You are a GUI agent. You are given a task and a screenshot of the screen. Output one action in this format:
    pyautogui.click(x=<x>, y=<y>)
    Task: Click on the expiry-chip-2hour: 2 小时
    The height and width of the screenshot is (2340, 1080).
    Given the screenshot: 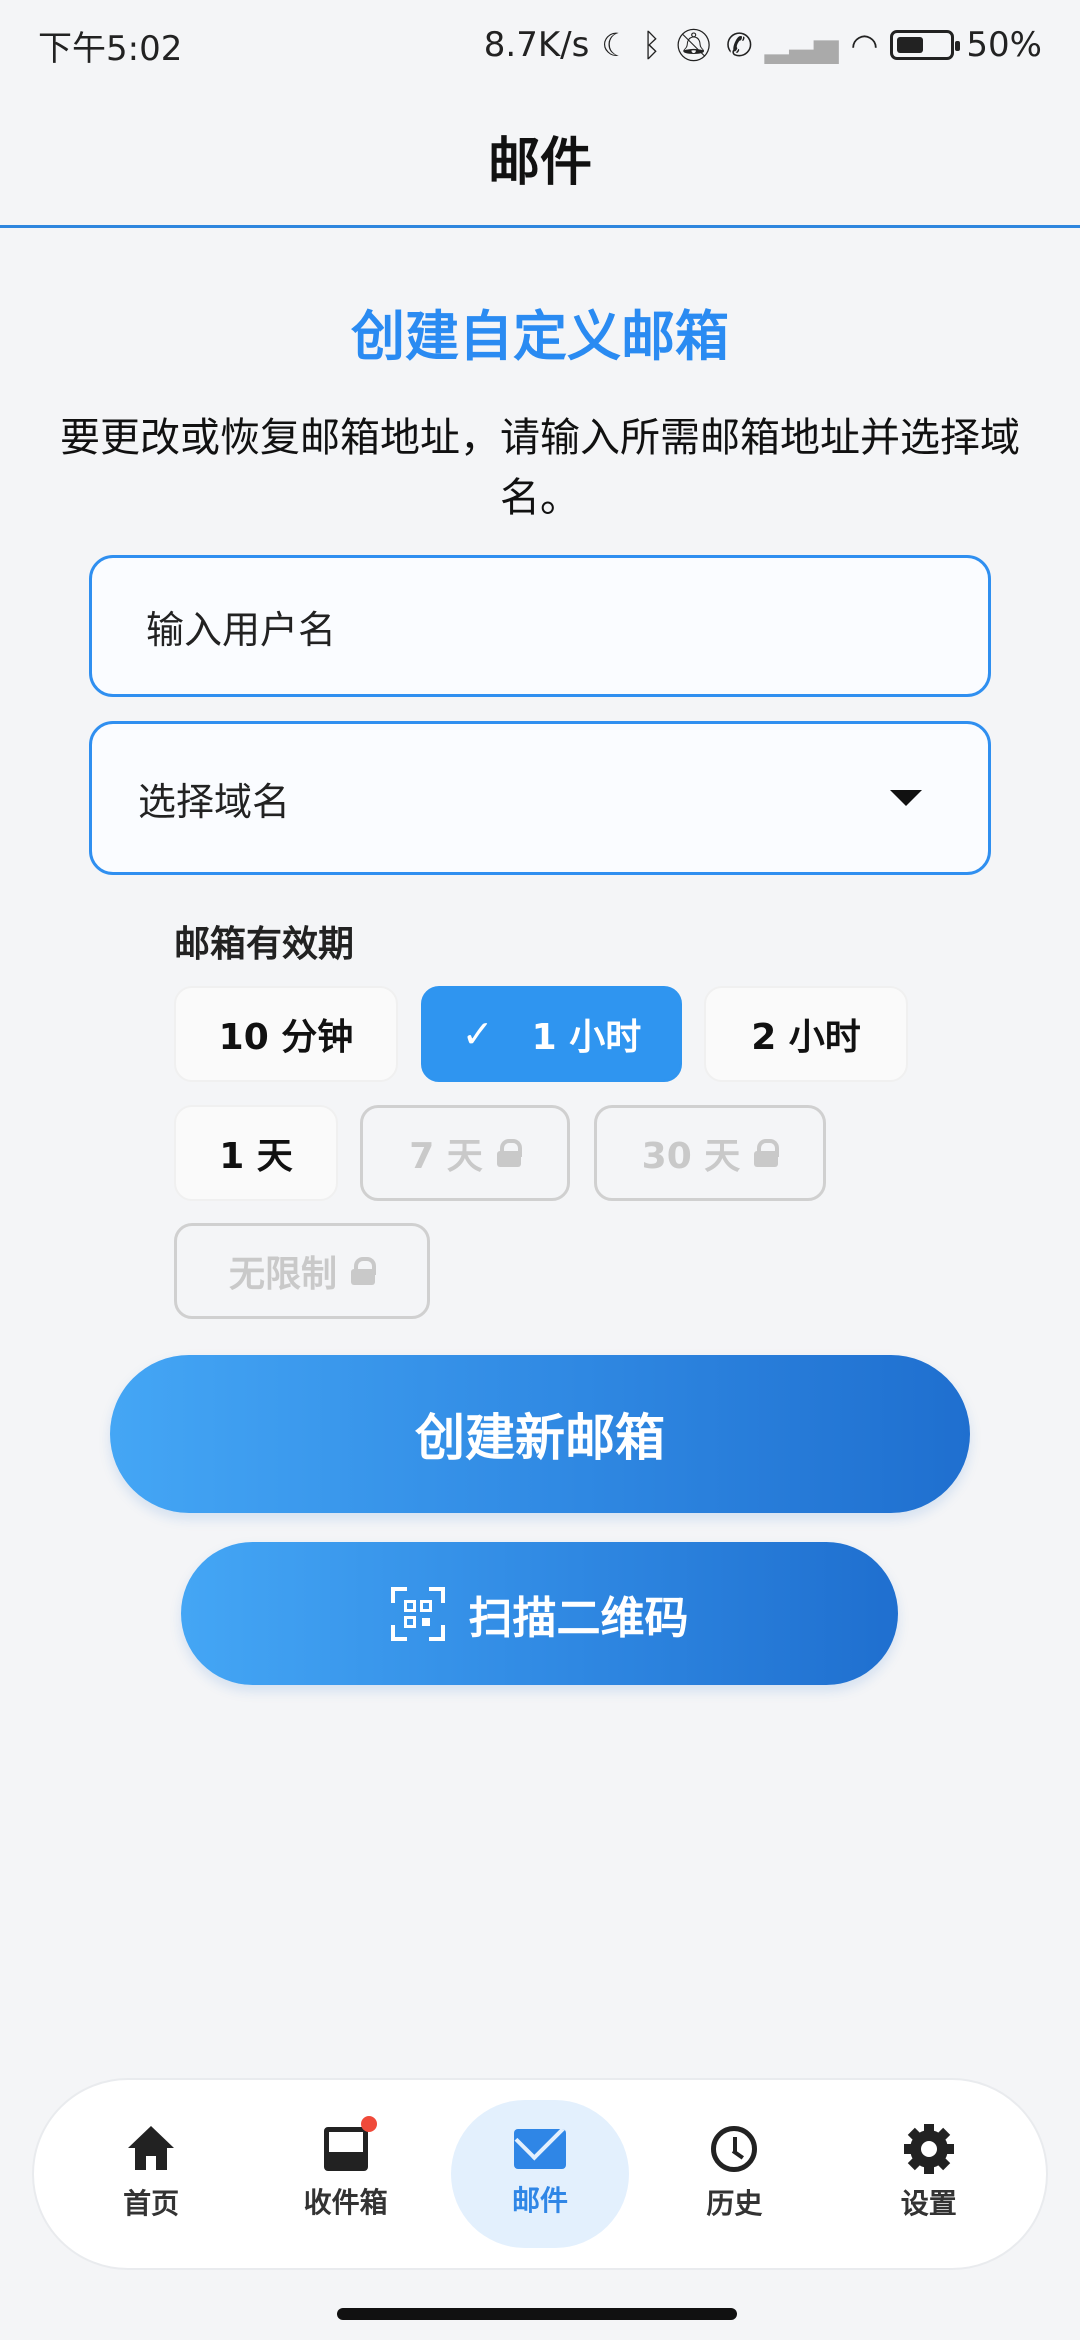 What is the action you would take?
    pyautogui.click(x=806, y=1034)
    